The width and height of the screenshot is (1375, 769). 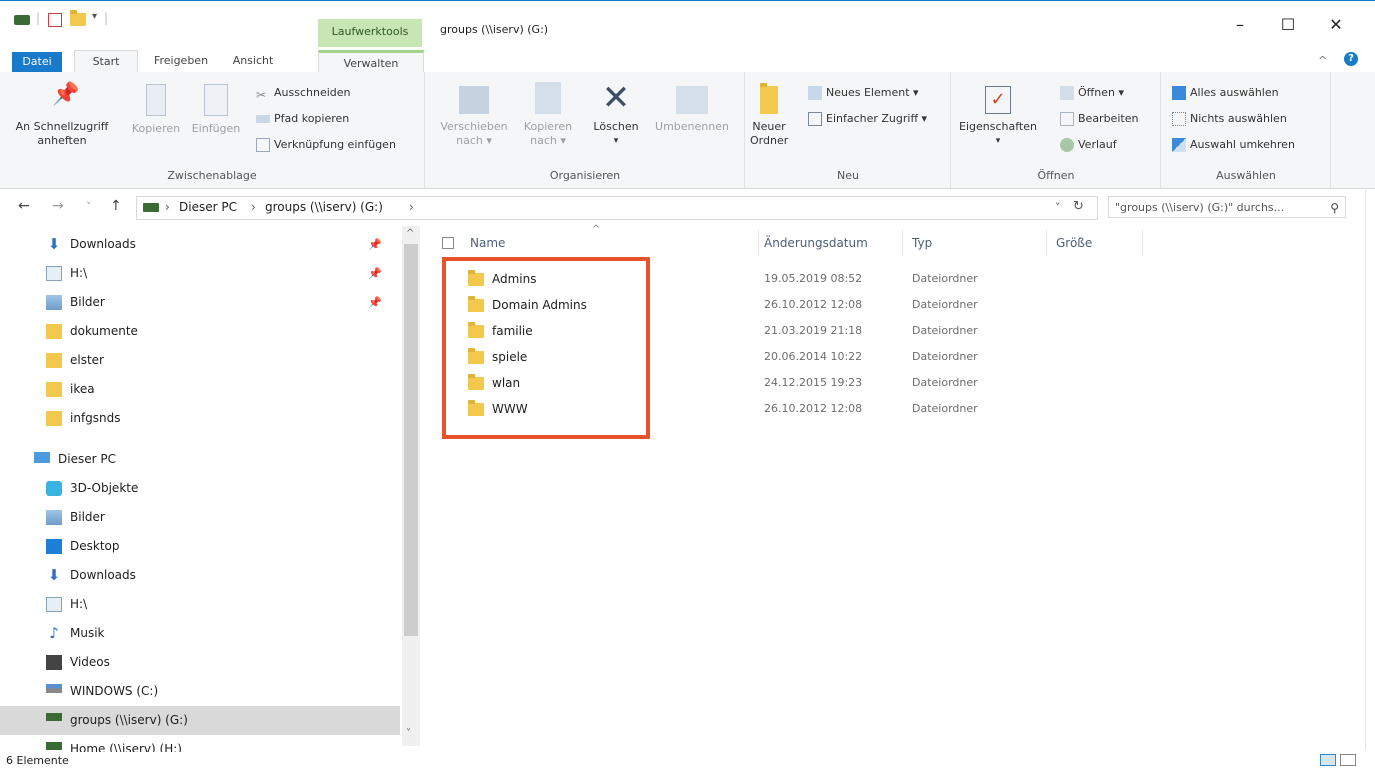 I want to click on nav-item: infgsnds, so click(x=200, y=418).